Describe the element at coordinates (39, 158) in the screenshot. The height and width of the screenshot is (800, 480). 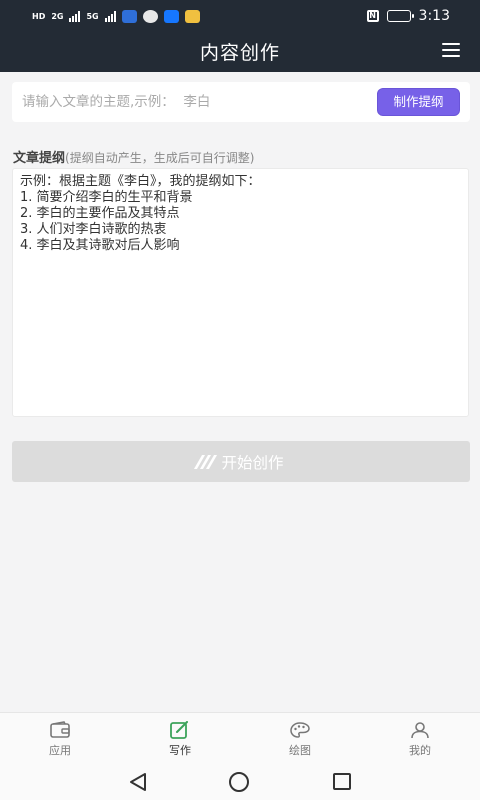
I see `outline-label: 文章提纲` at that location.